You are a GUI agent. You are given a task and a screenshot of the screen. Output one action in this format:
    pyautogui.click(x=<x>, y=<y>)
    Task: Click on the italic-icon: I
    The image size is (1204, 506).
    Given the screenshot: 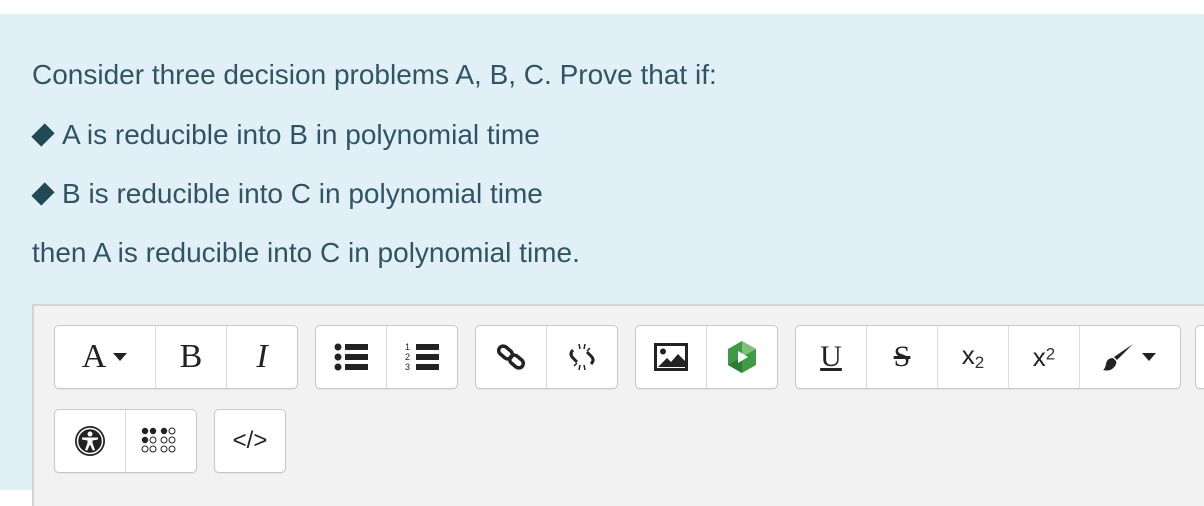 What is the action you would take?
    pyautogui.click(x=262, y=356)
    